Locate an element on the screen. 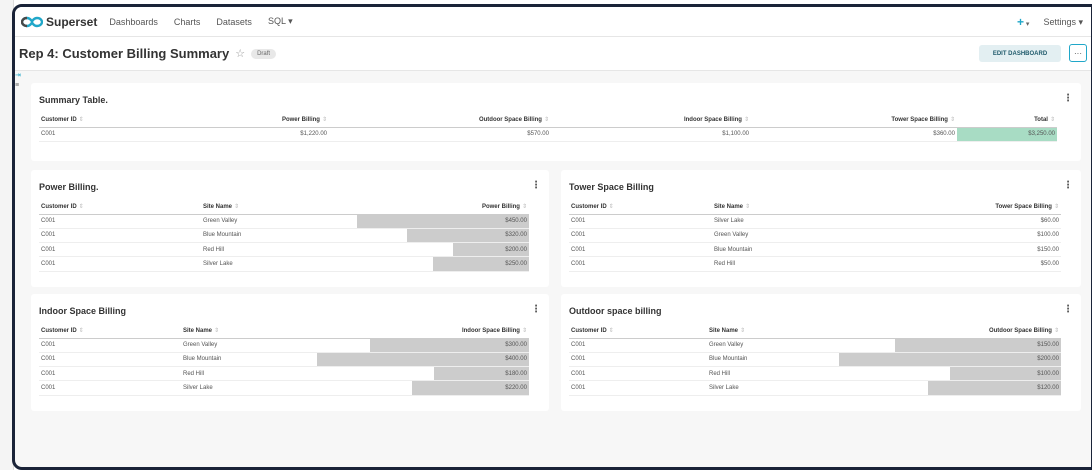  superset-logo: Superset is located at coordinates (59, 22).